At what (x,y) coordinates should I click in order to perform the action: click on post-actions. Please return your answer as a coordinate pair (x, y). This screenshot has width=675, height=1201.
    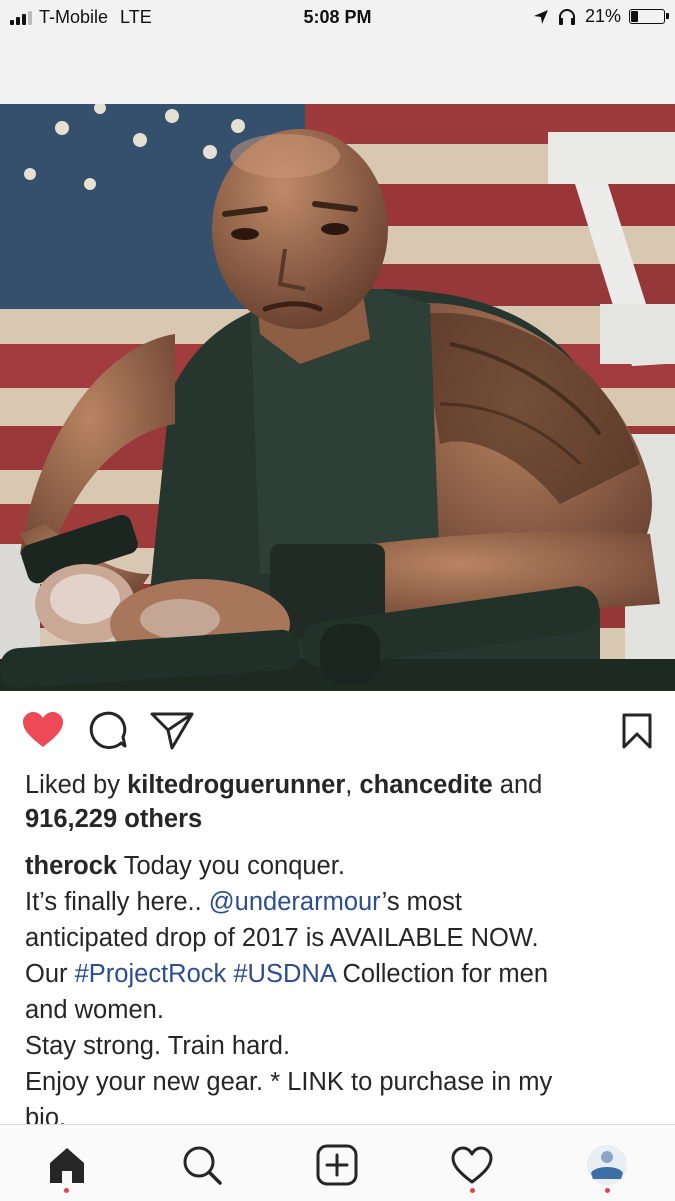
    Looking at the image, I should click on (337, 731).